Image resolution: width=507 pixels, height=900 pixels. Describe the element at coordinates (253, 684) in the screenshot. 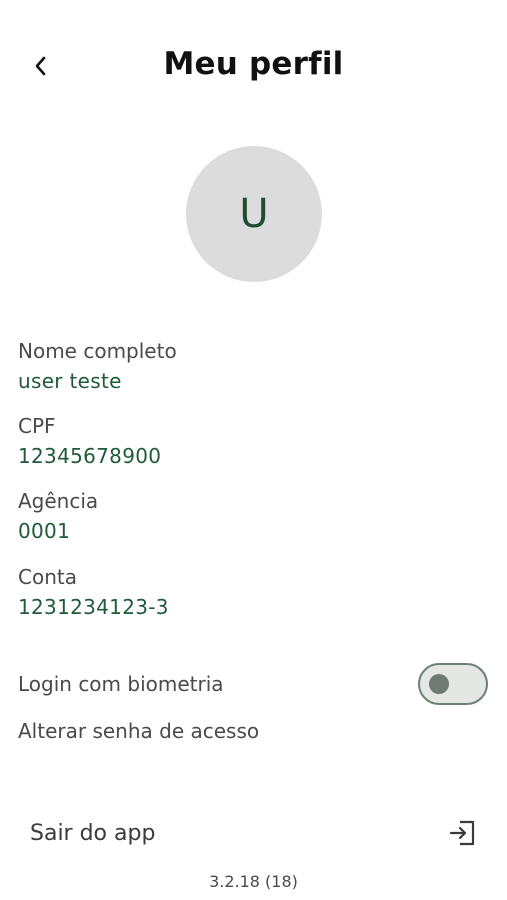

I see `biometric-row: Login com biometria` at that location.